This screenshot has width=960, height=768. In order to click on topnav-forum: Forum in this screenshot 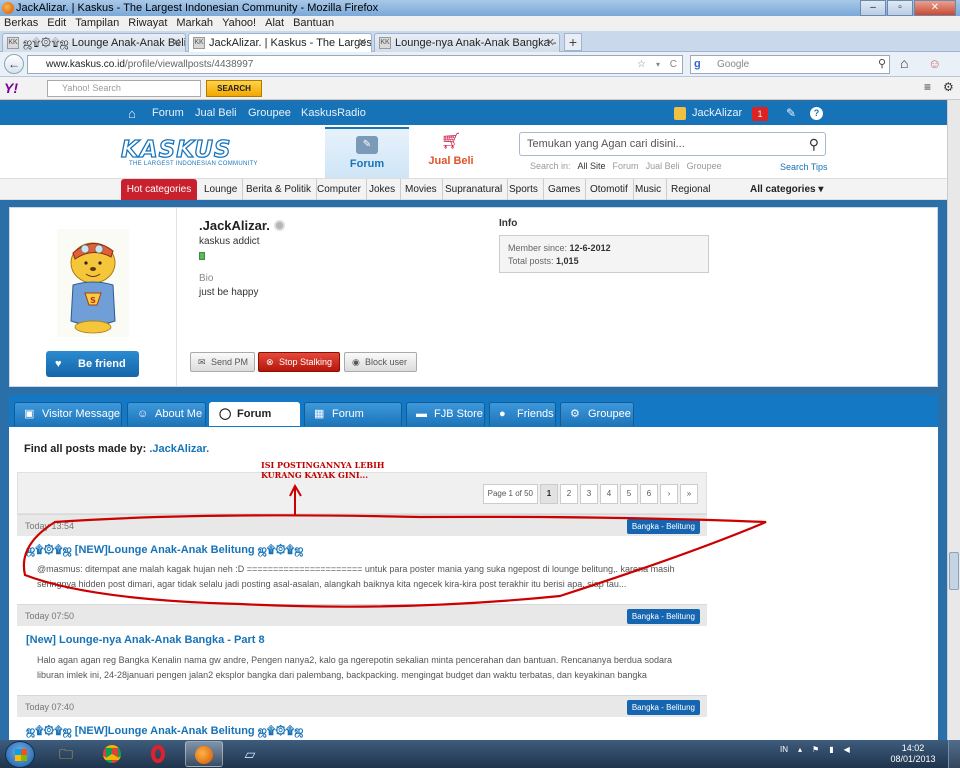, I will do `click(168, 113)`.